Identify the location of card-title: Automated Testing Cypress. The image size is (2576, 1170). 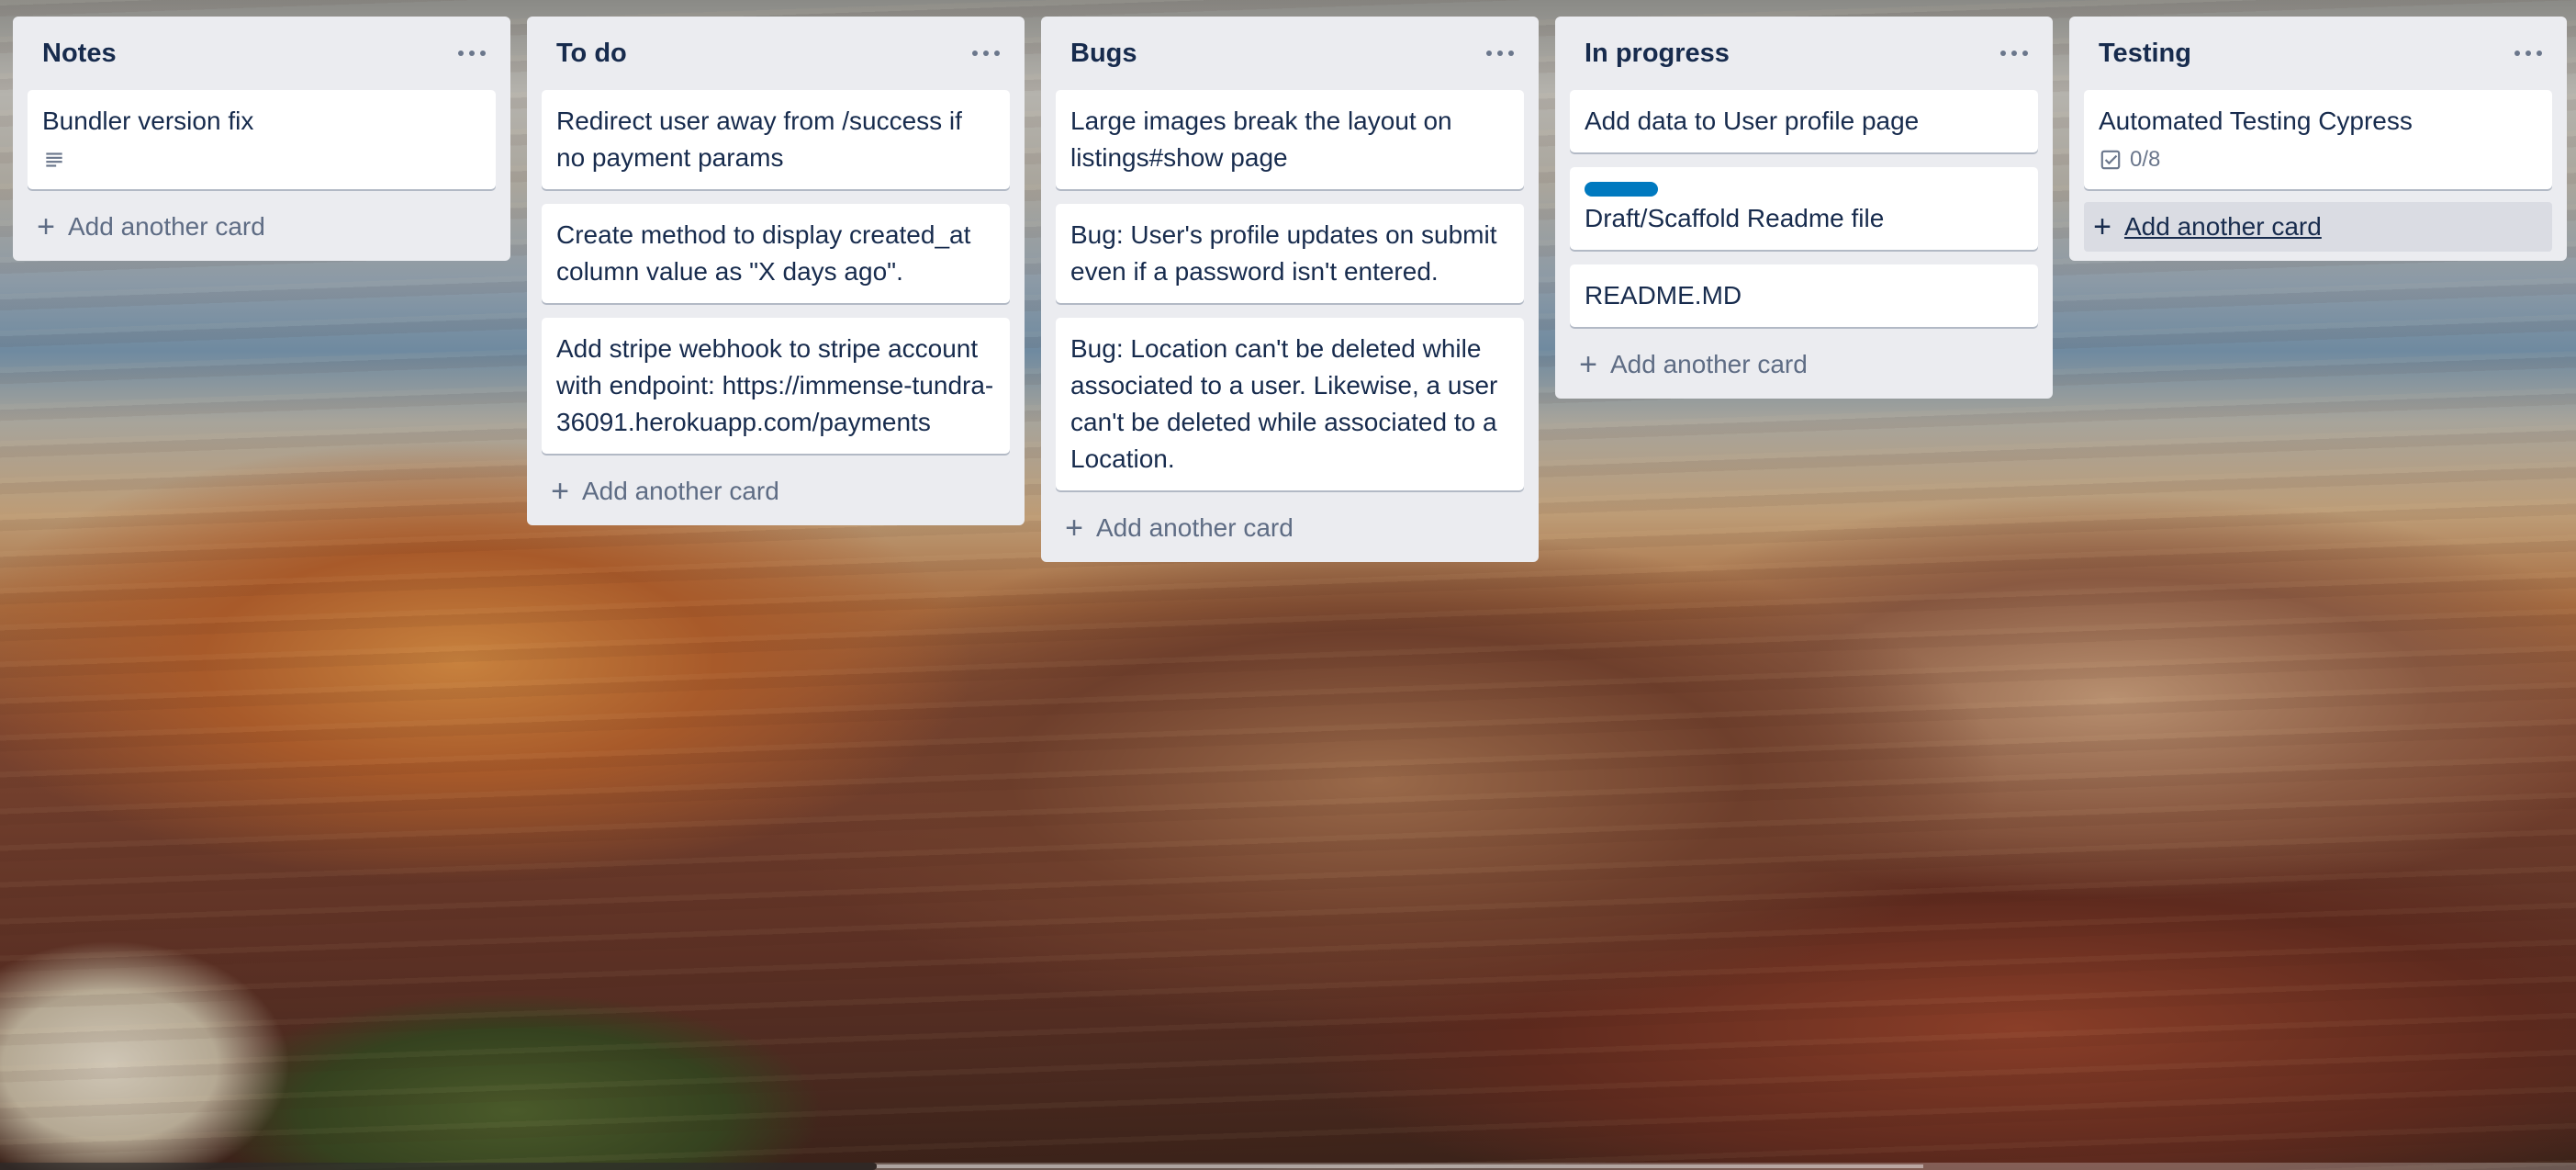
(2256, 121).